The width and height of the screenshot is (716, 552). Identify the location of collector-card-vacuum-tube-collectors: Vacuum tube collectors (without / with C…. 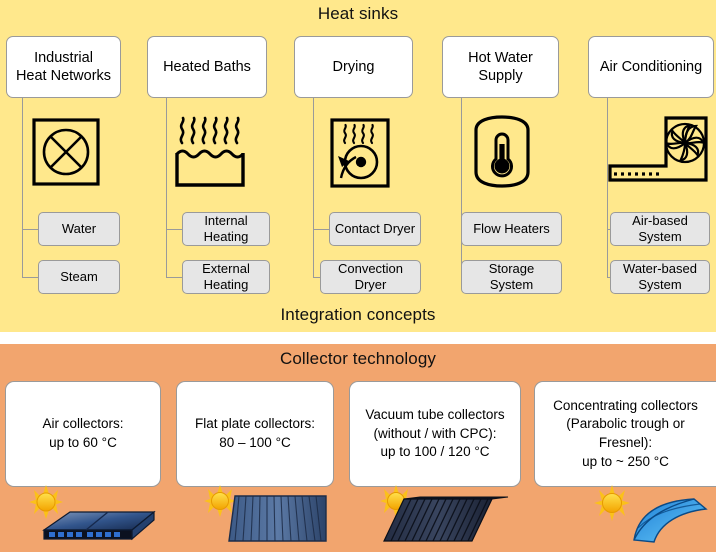
(435, 434).